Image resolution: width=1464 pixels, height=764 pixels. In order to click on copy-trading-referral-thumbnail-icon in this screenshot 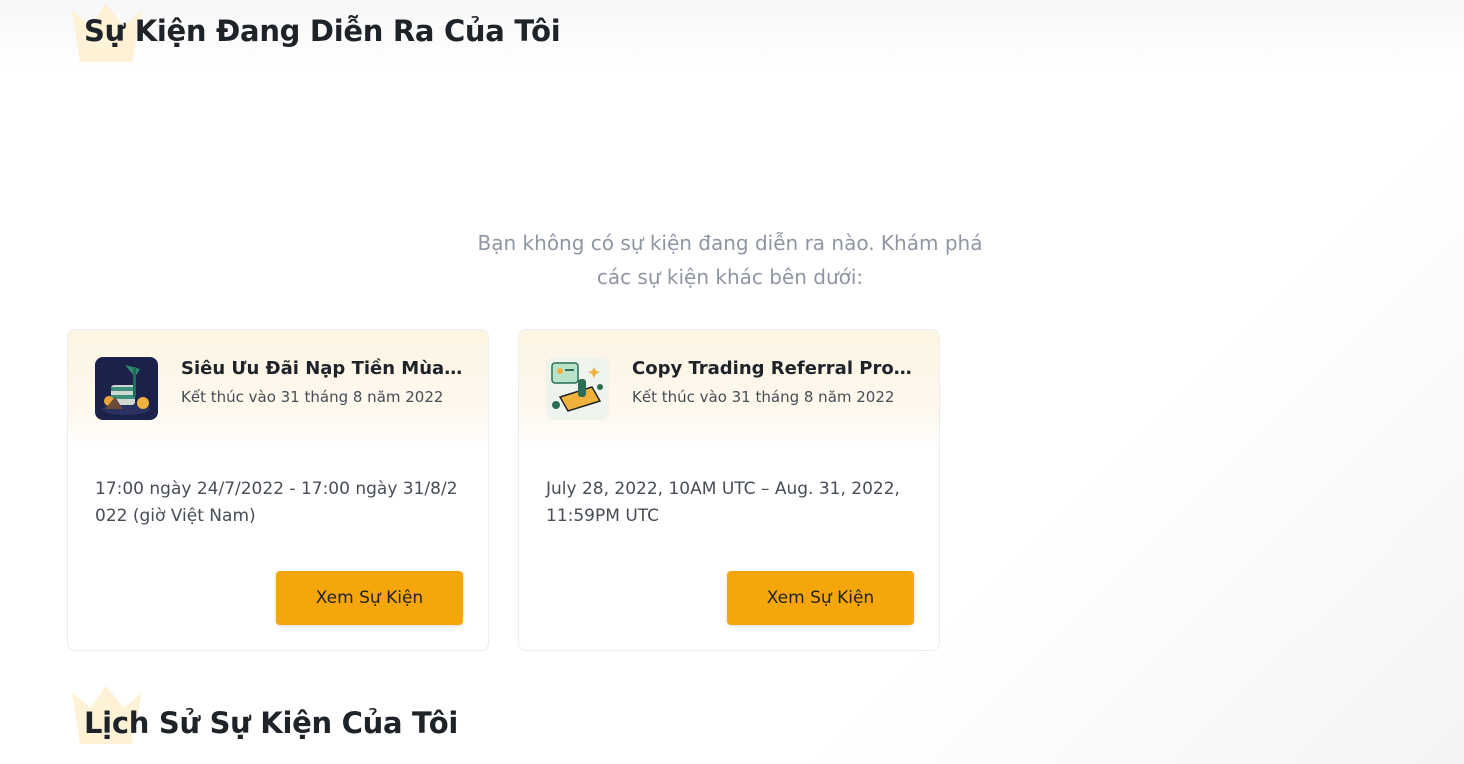, I will do `click(577, 388)`.